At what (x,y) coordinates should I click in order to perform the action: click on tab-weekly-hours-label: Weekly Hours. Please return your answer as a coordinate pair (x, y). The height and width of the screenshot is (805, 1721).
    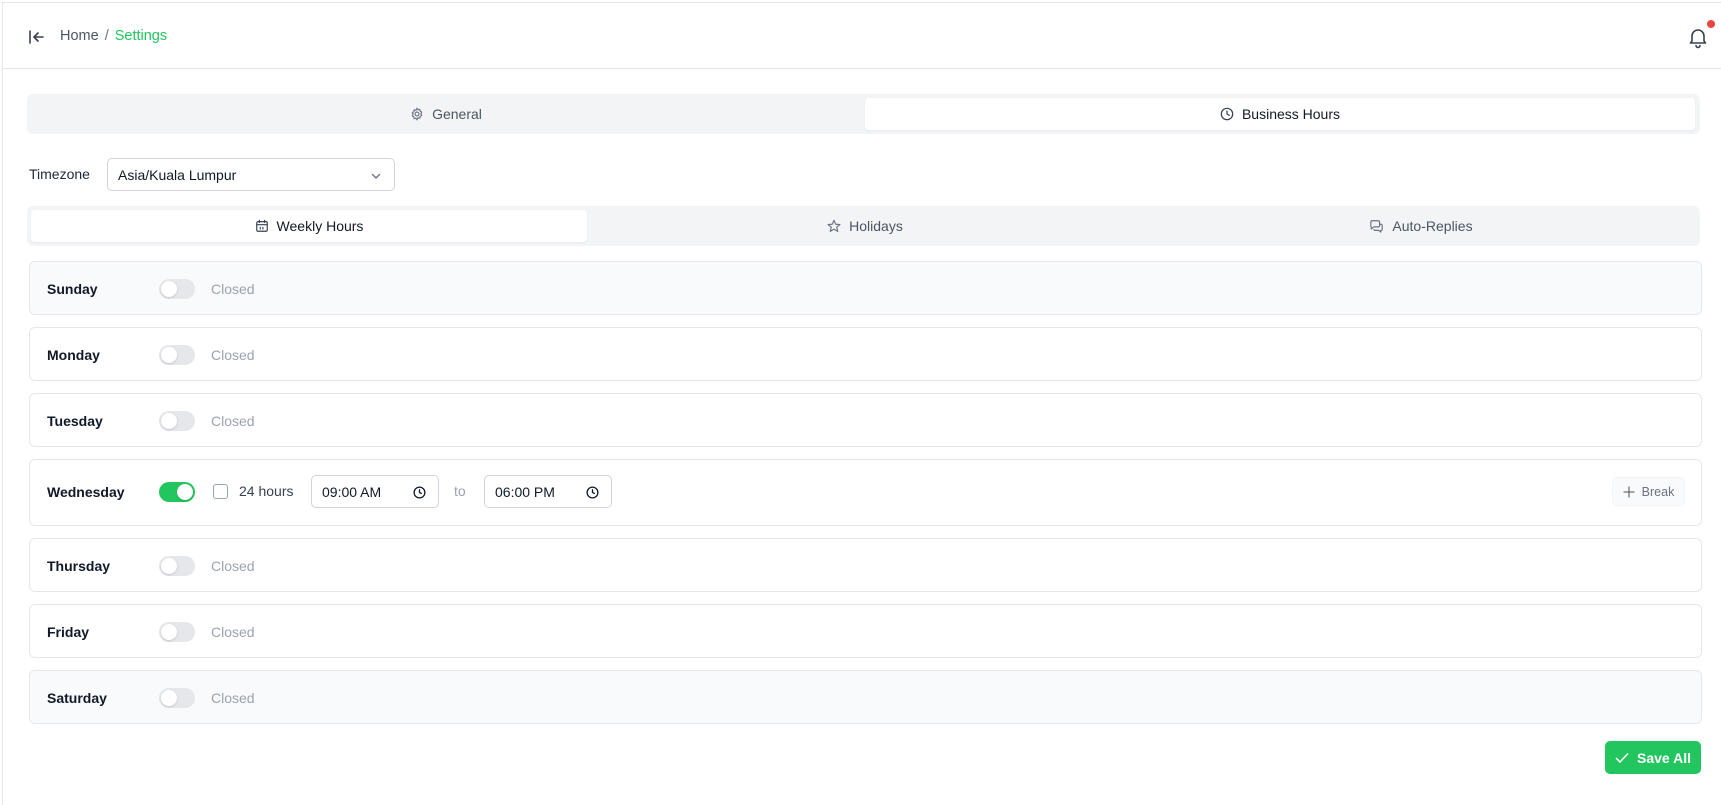
    Looking at the image, I should click on (320, 226).